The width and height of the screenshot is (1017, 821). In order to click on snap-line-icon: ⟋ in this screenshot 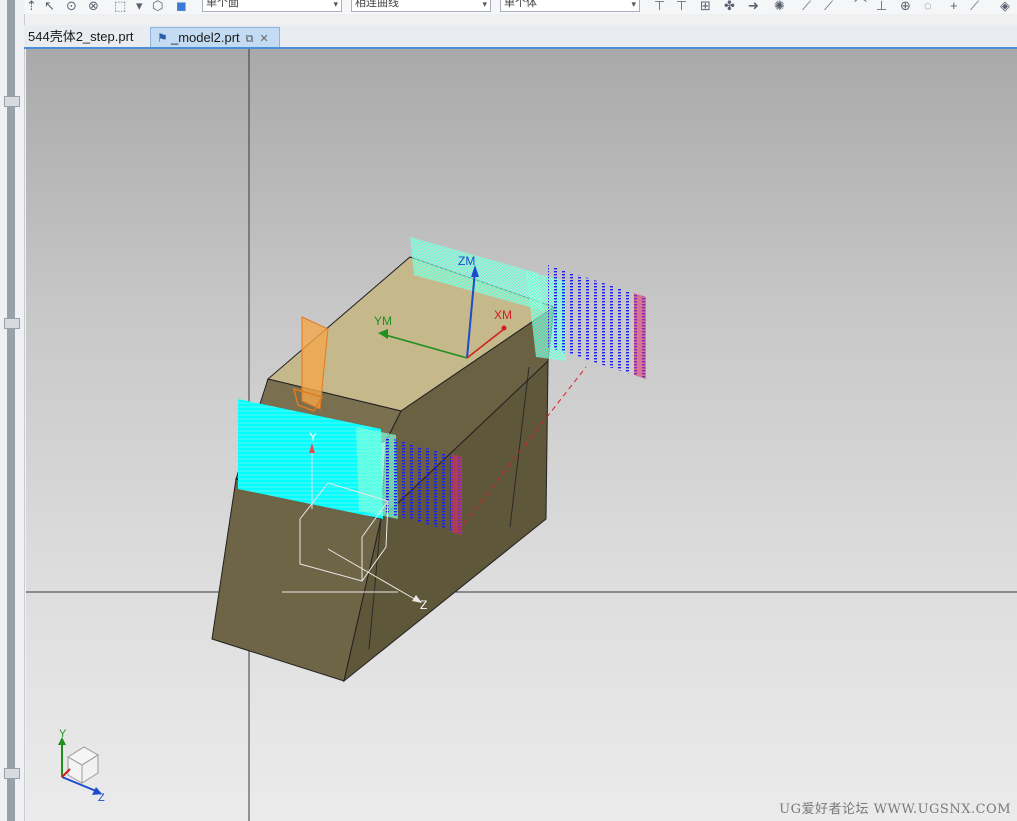, I will do `click(828, 6)`.